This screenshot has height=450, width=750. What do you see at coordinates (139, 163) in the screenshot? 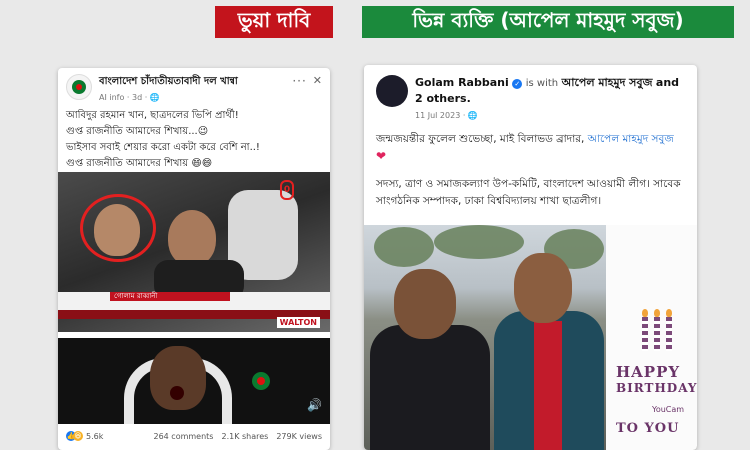
I see `post-line-4: গুপ্ত রাজনীতি আমাদের শিখায় 😄😄` at bounding box center [139, 163].